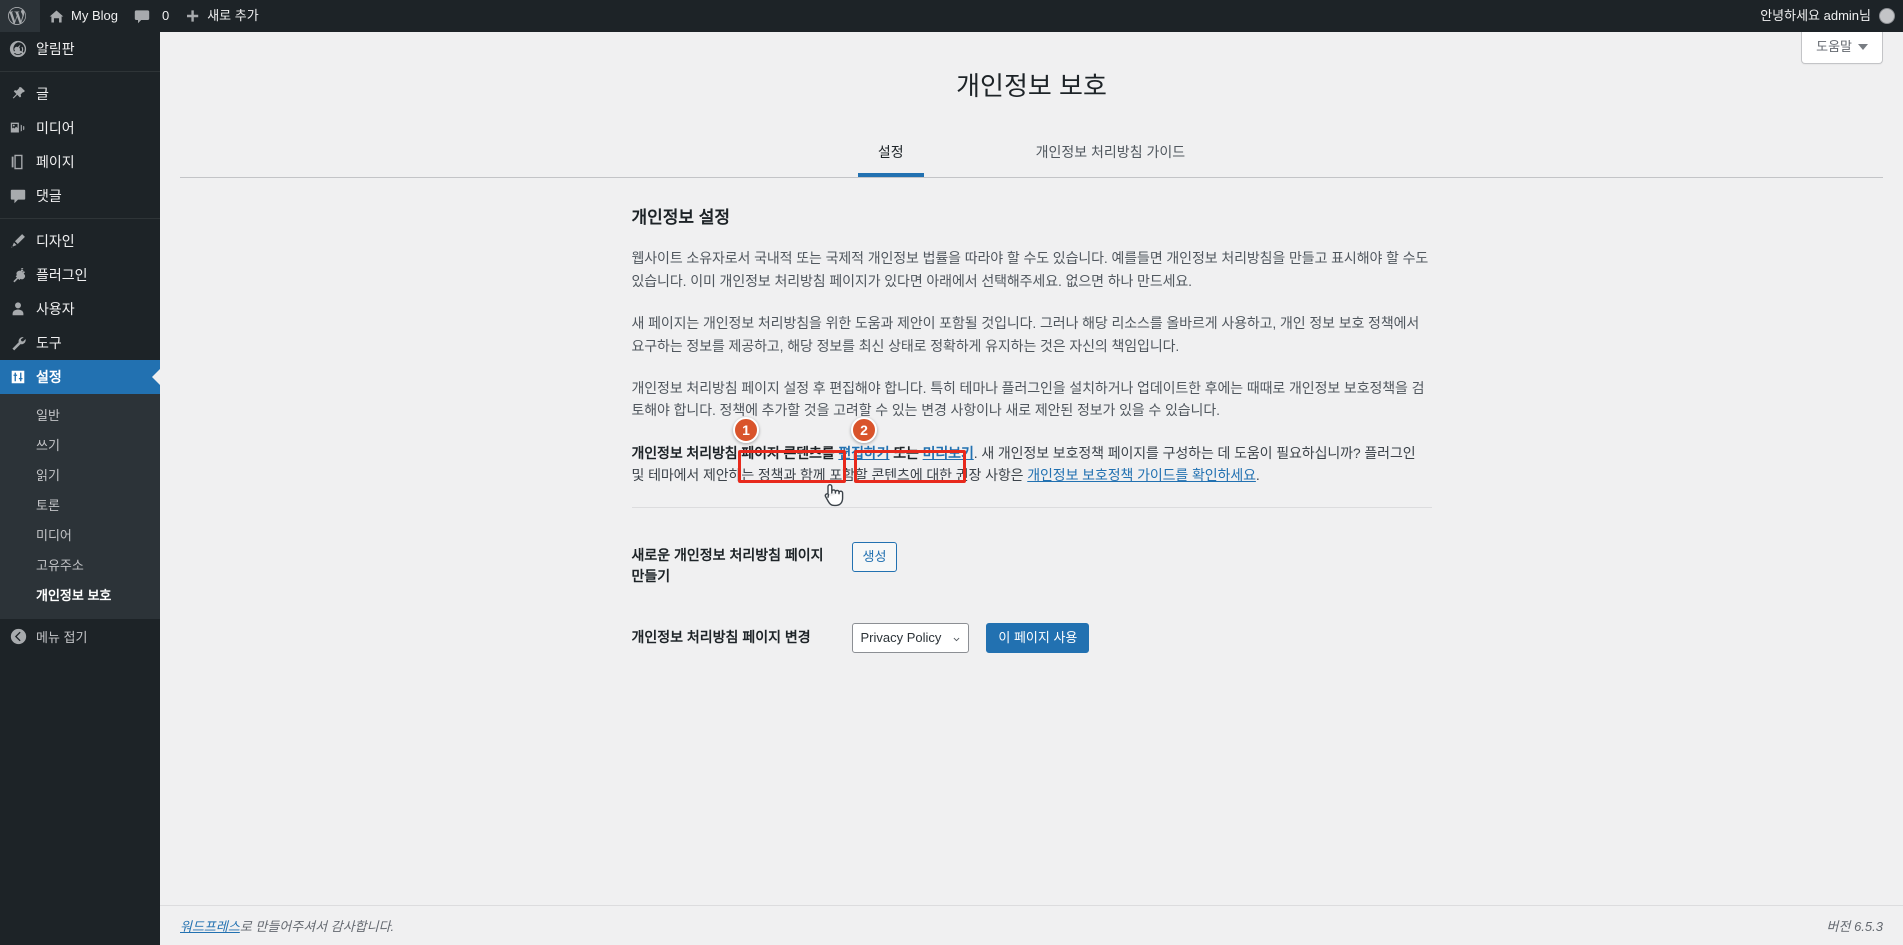 This screenshot has width=1903, height=945. Describe the element at coordinates (142, 16) in the screenshot. I see `comment-bubble-icon` at that location.